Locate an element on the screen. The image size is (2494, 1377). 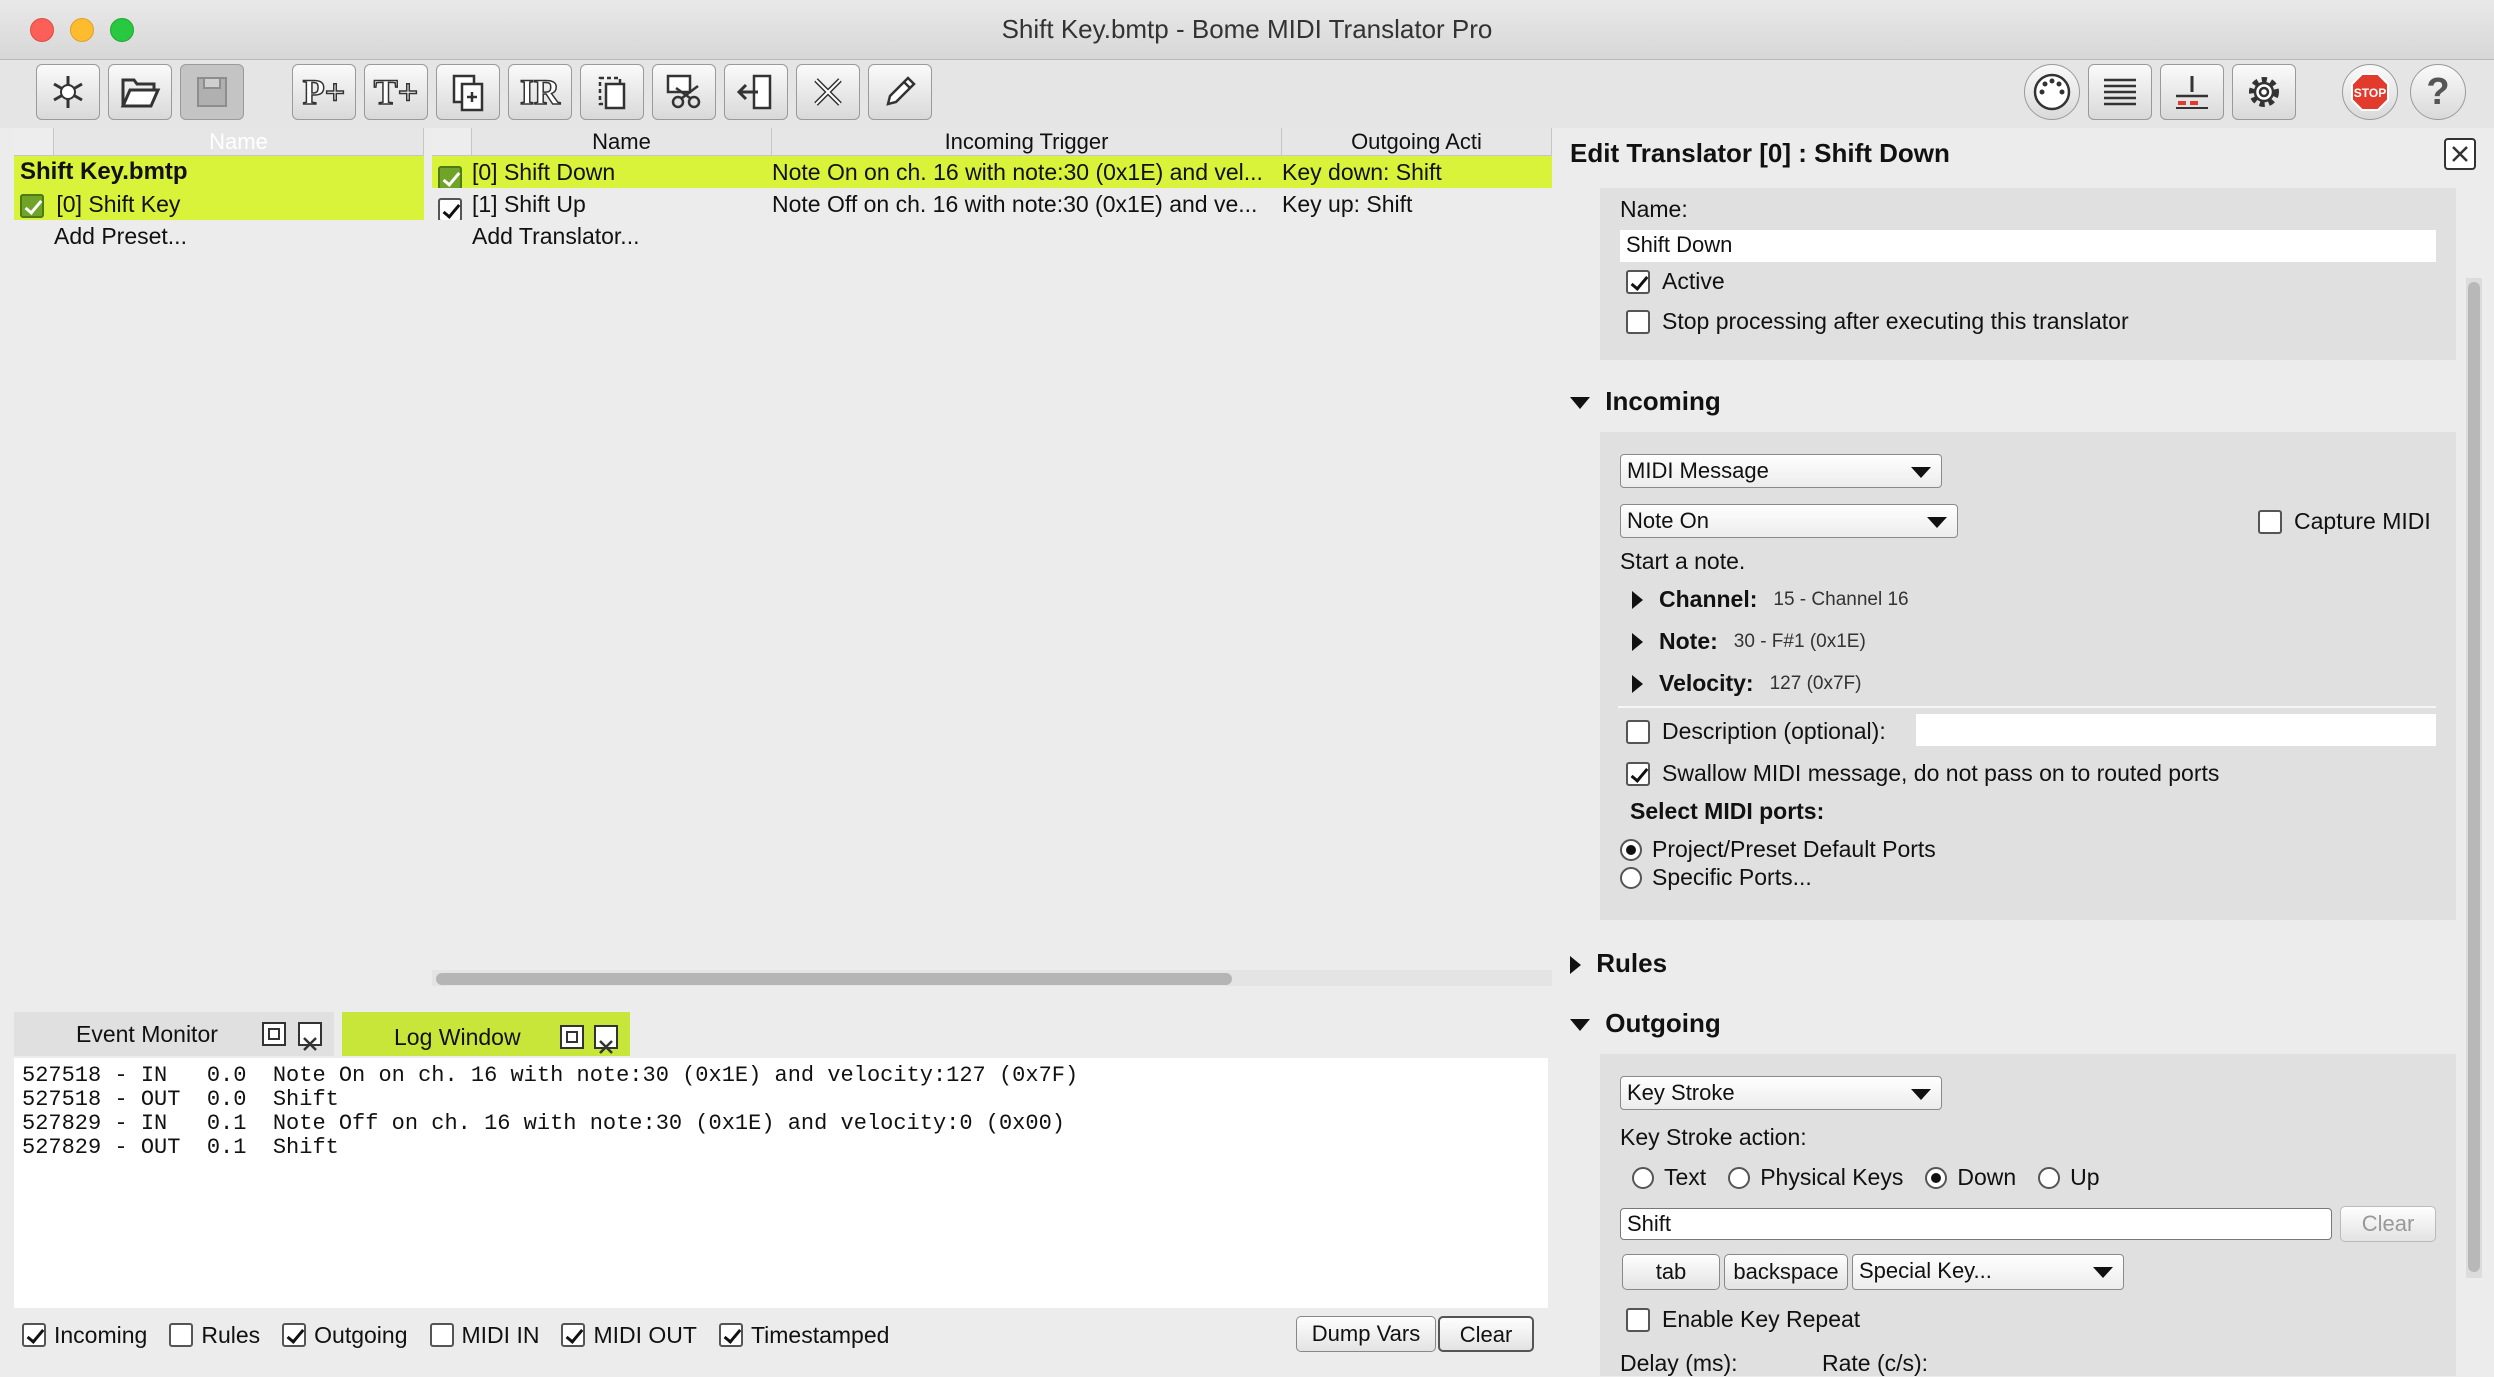
copy-button is located at coordinates (612, 92).